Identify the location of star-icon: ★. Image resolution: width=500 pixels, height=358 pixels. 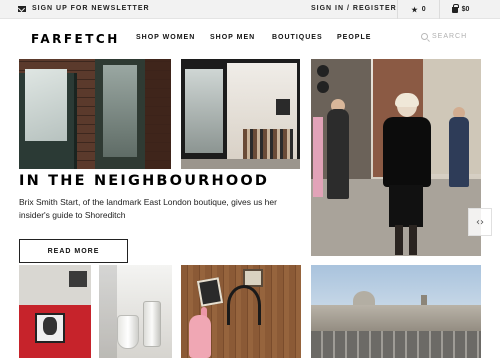
(414, 10).